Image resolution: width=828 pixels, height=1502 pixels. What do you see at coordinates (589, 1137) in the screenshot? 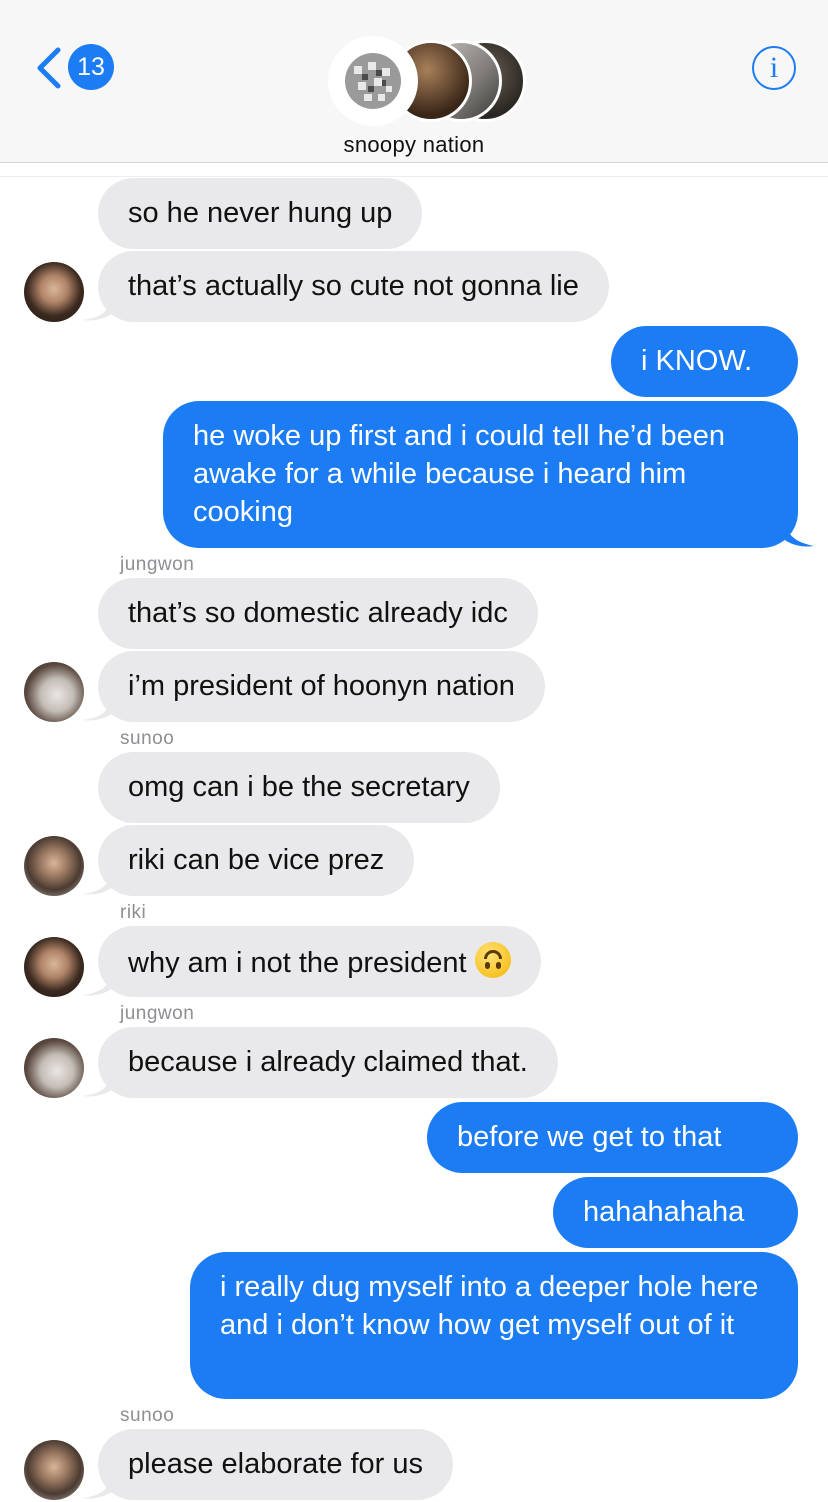
I see `message-text: before we get to that` at bounding box center [589, 1137].